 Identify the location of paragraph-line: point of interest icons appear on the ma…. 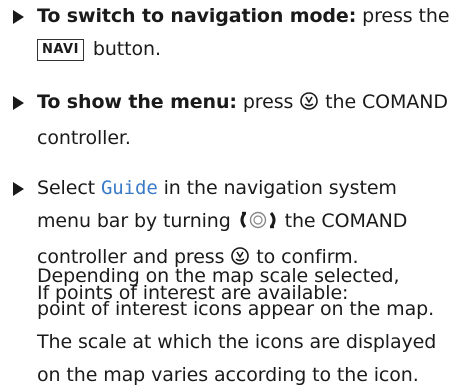
(236, 309).